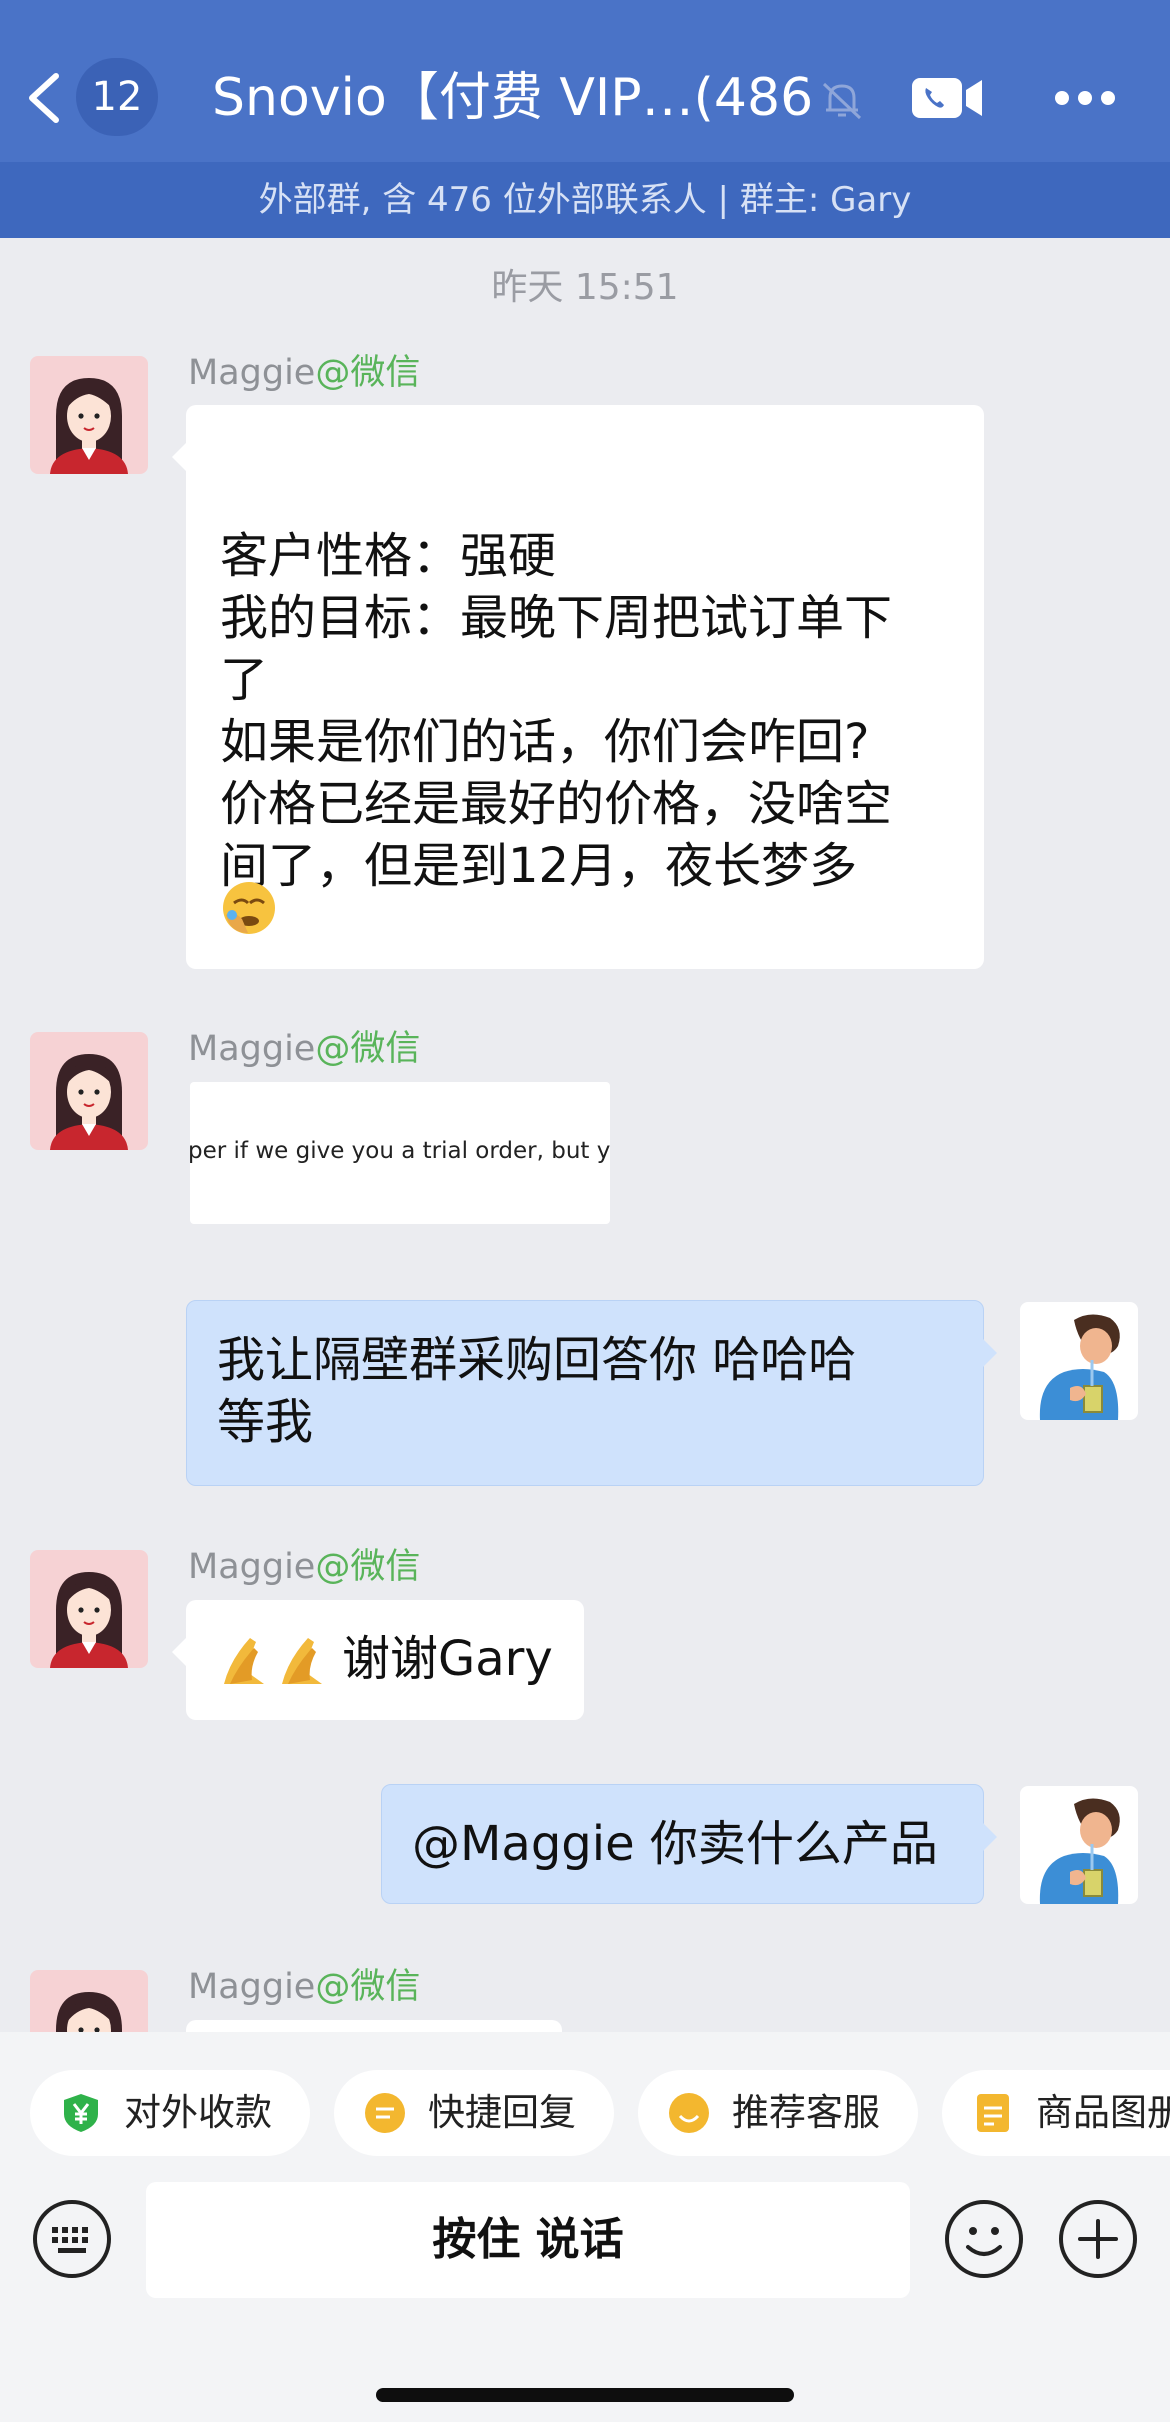 Image resolution: width=1170 pixels, height=2422 pixels. I want to click on image-message: per if we give you a trial order, but yo, so click(400, 1153).